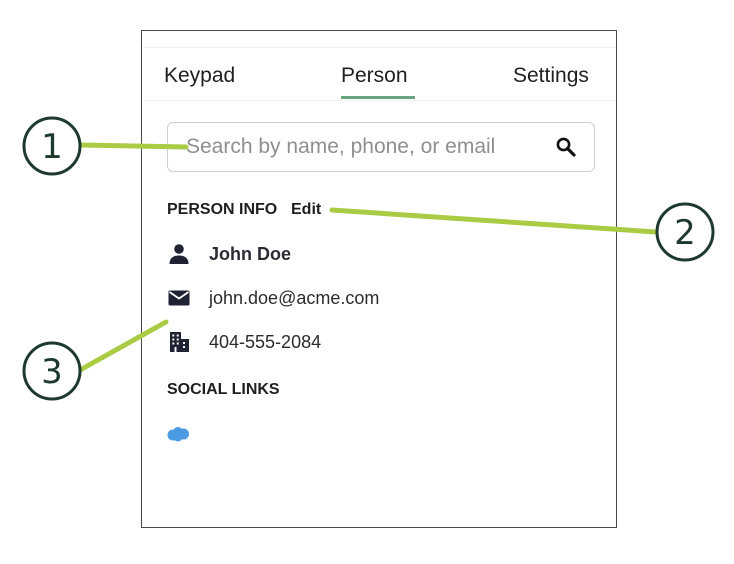 Image resolution: width=734 pixels, height=564 pixels. What do you see at coordinates (685, 233) in the screenshot?
I see `callout-number-2: 2` at bounding box center [685, 233].